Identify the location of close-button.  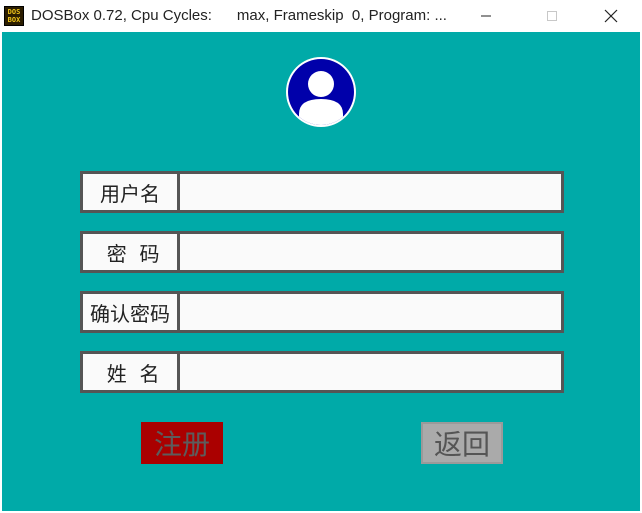
(611, 16).